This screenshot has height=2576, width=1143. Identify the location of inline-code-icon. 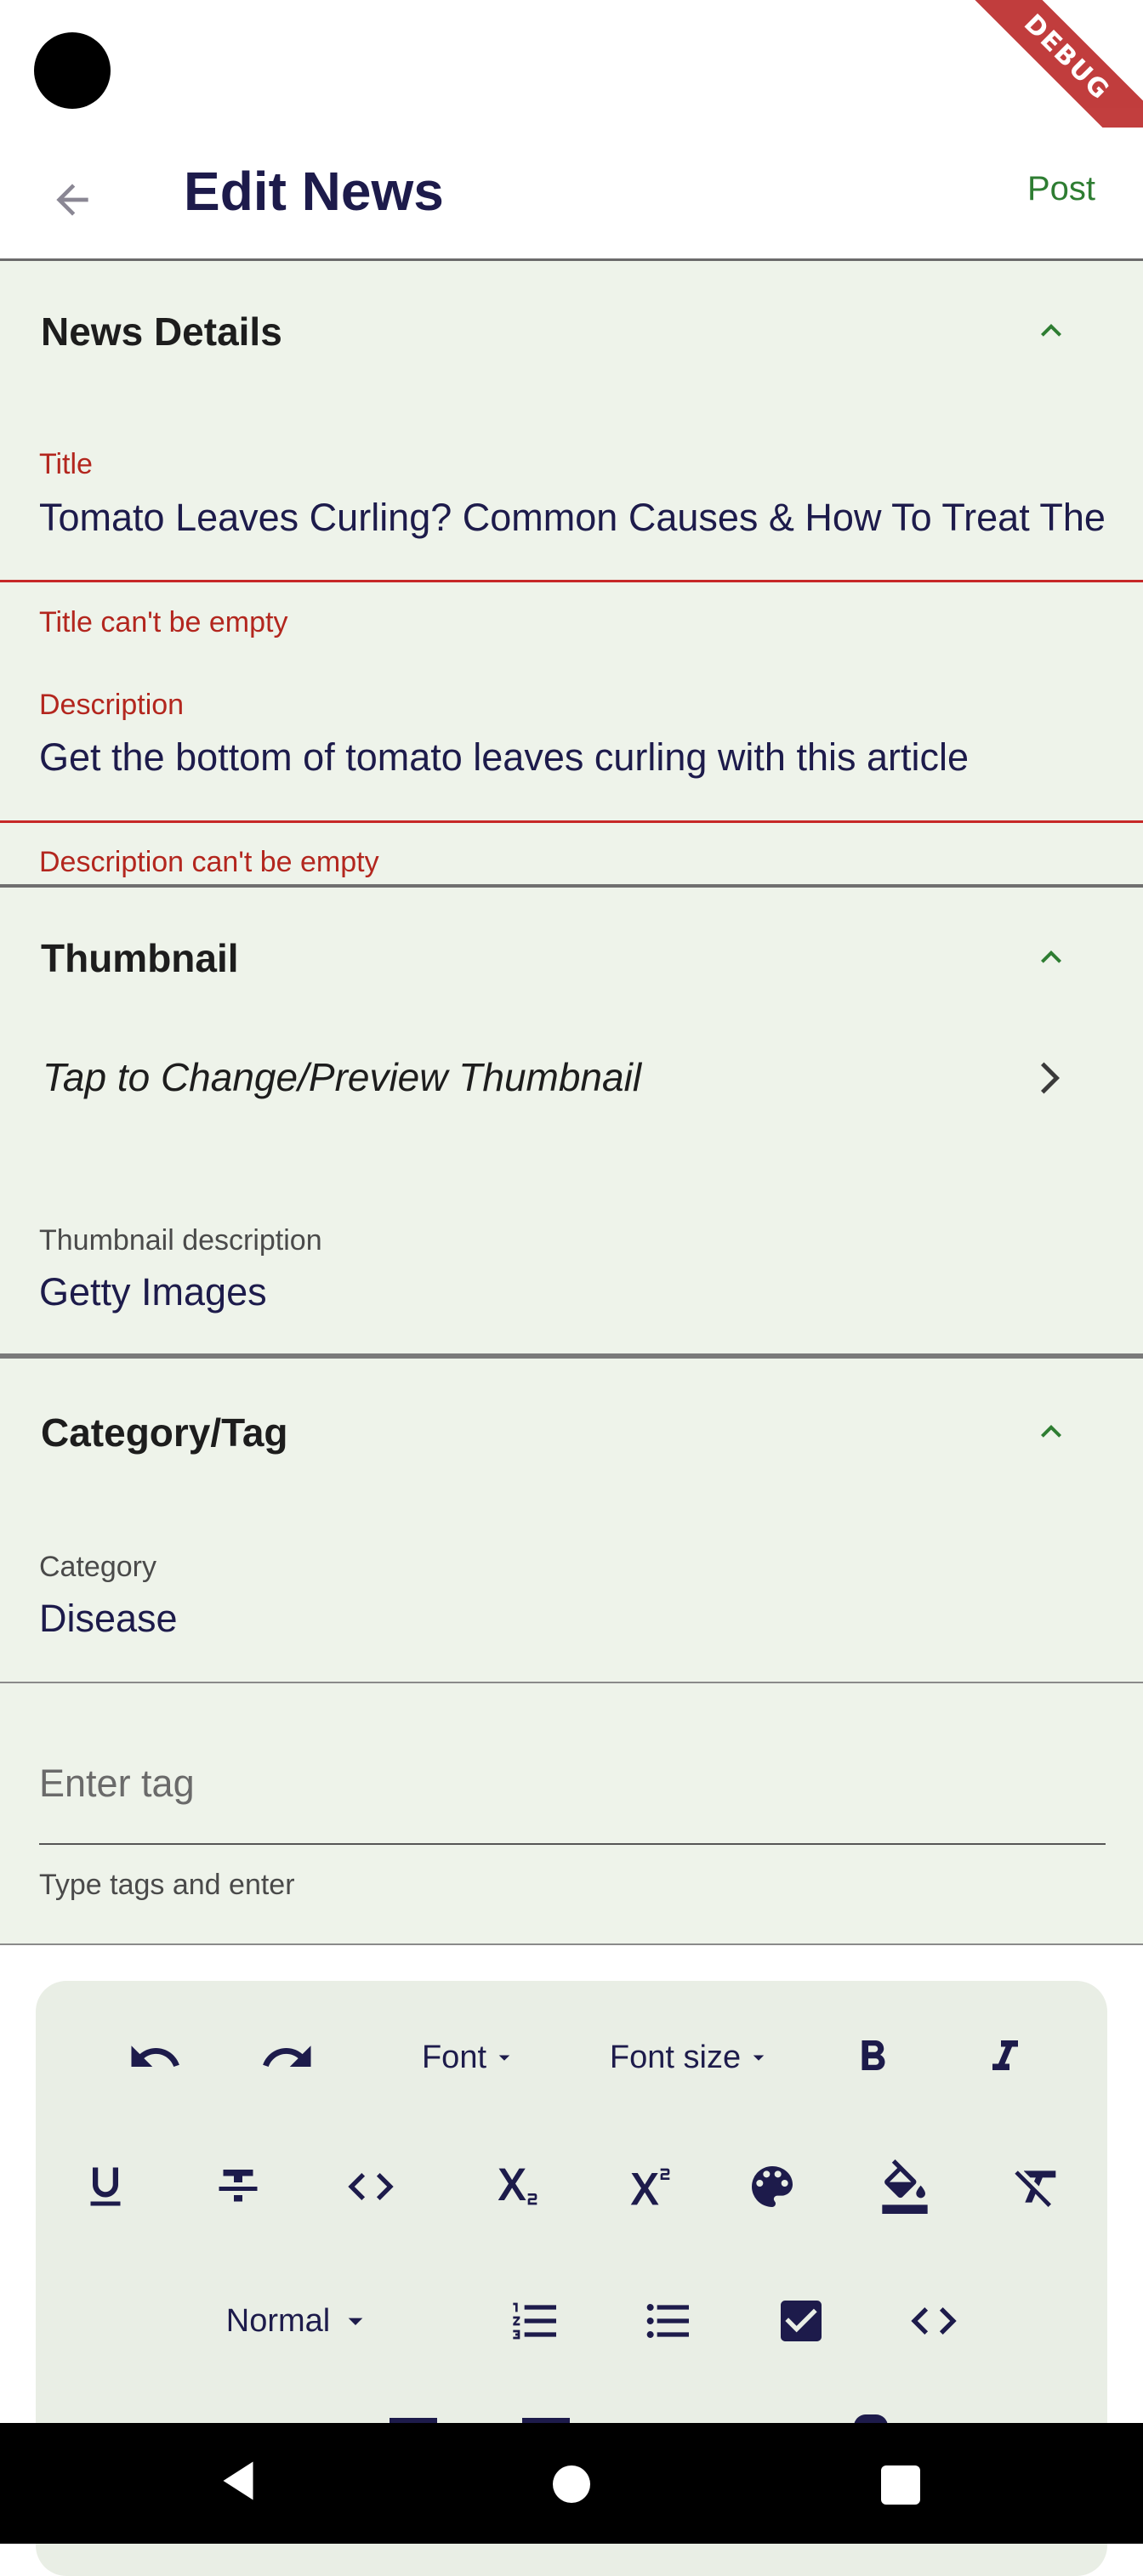
(371, 2187).